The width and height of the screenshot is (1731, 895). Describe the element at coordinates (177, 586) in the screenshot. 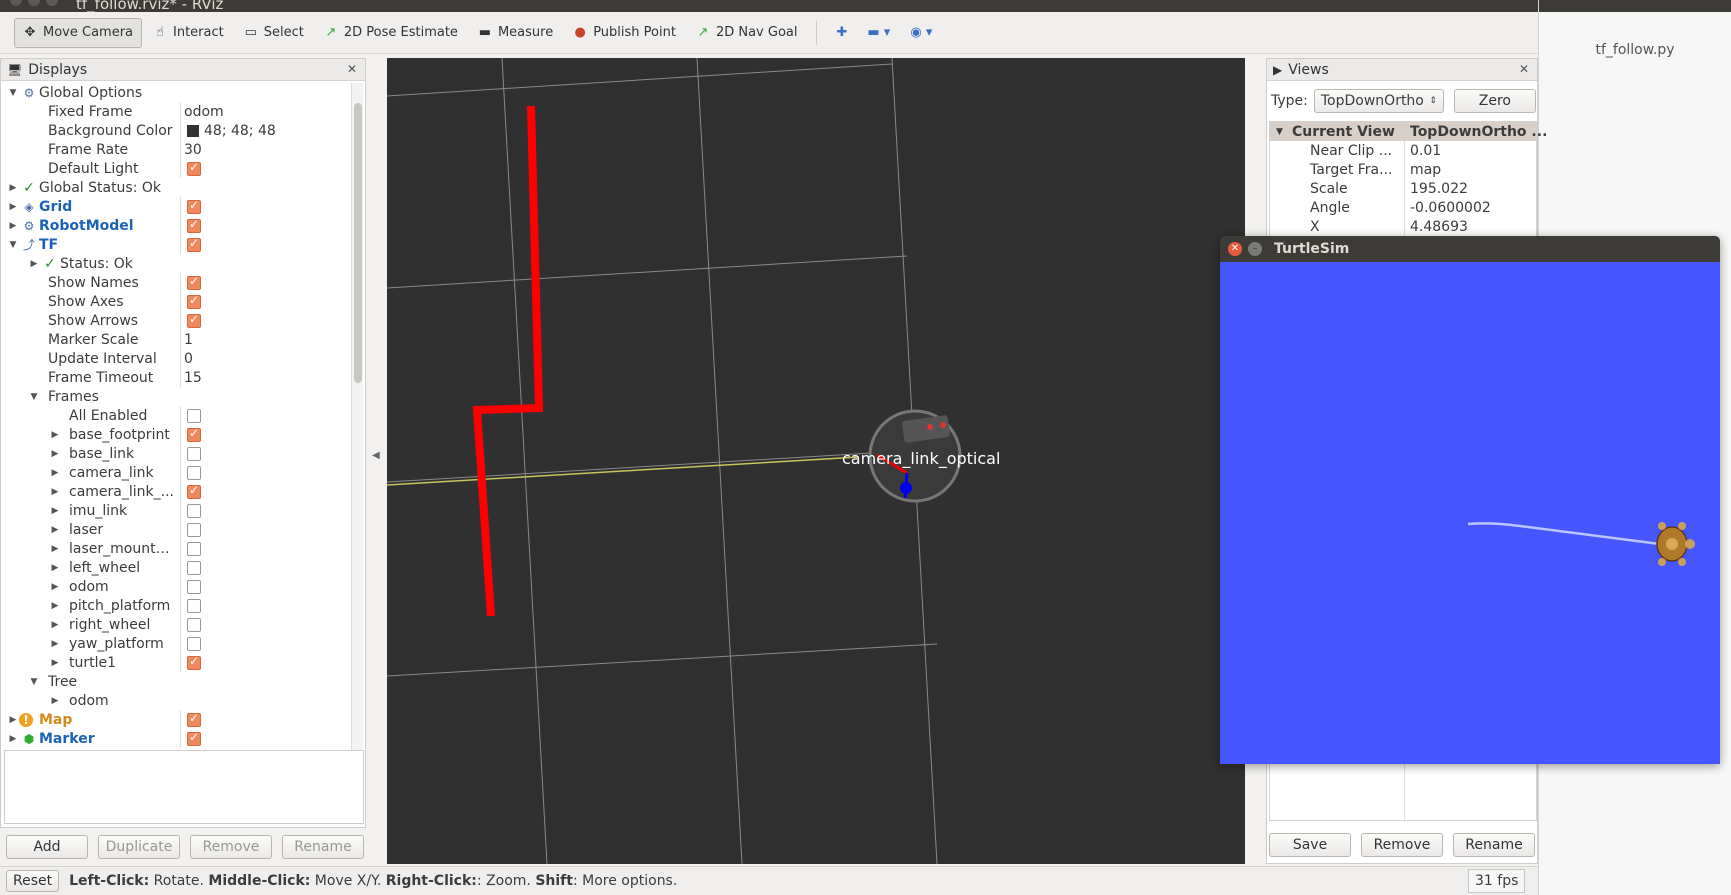

I see `display-row: ▶ odom` at that location.